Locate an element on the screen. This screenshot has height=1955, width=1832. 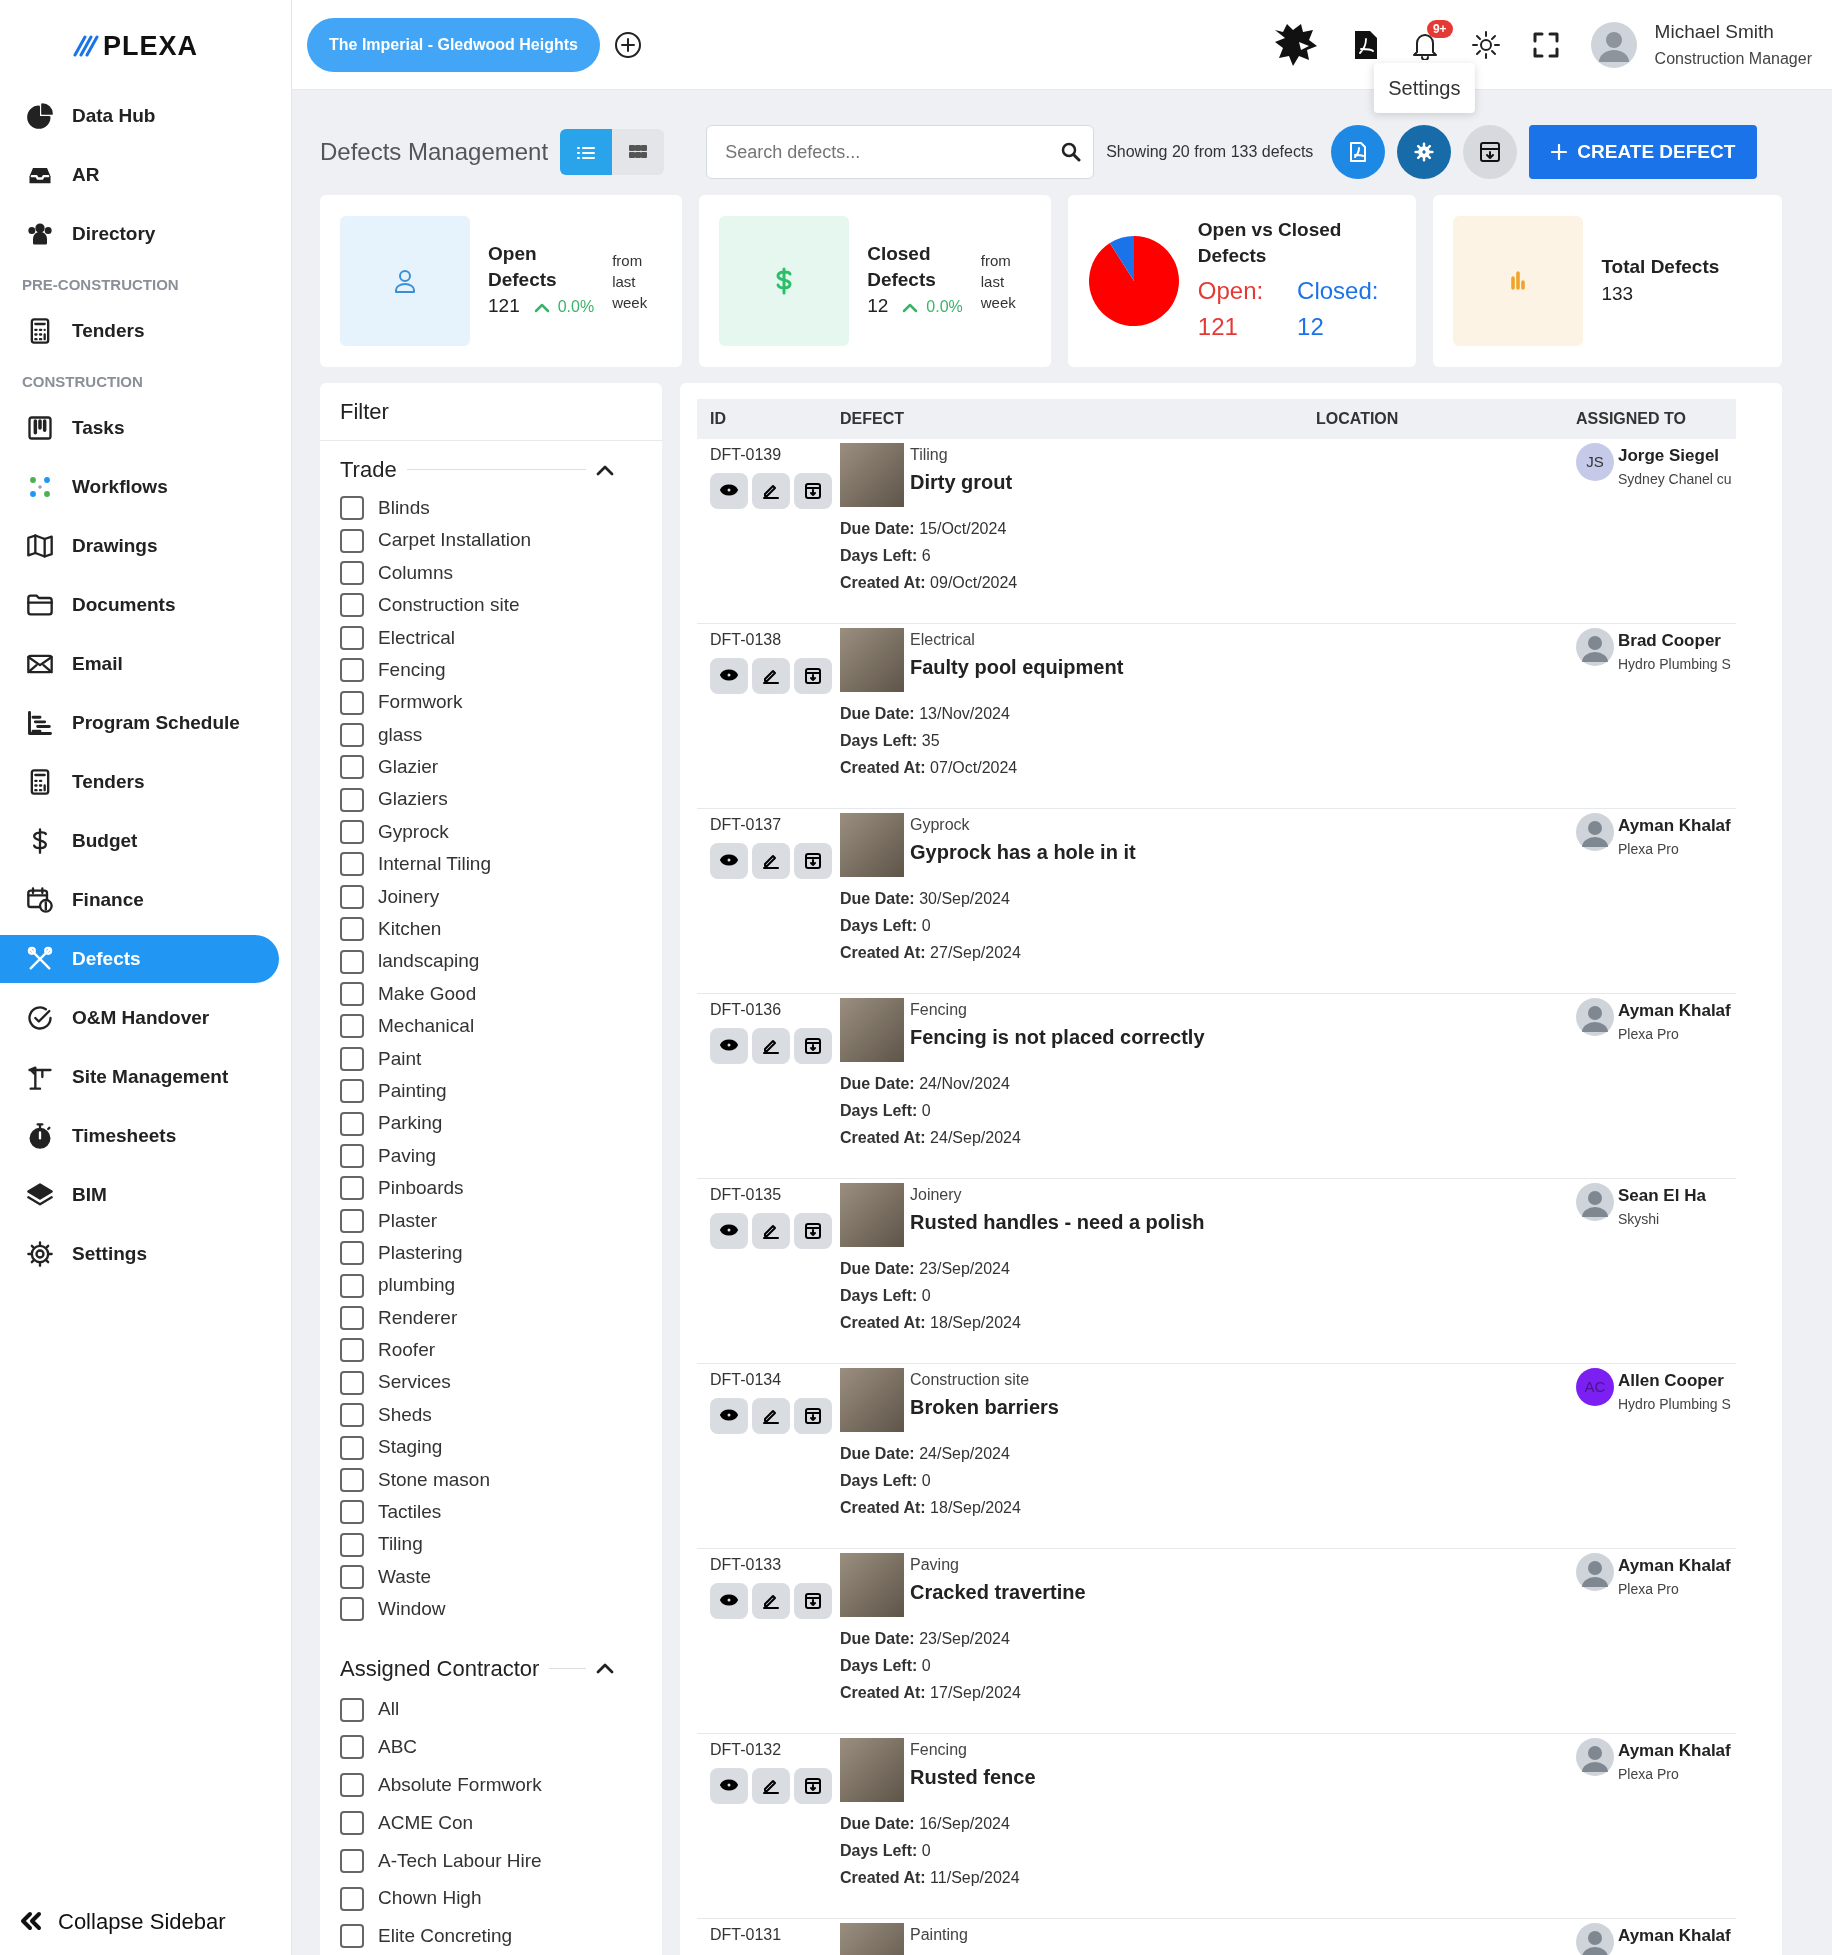
sidebar-item: Email is located at coordinates (139, 664).